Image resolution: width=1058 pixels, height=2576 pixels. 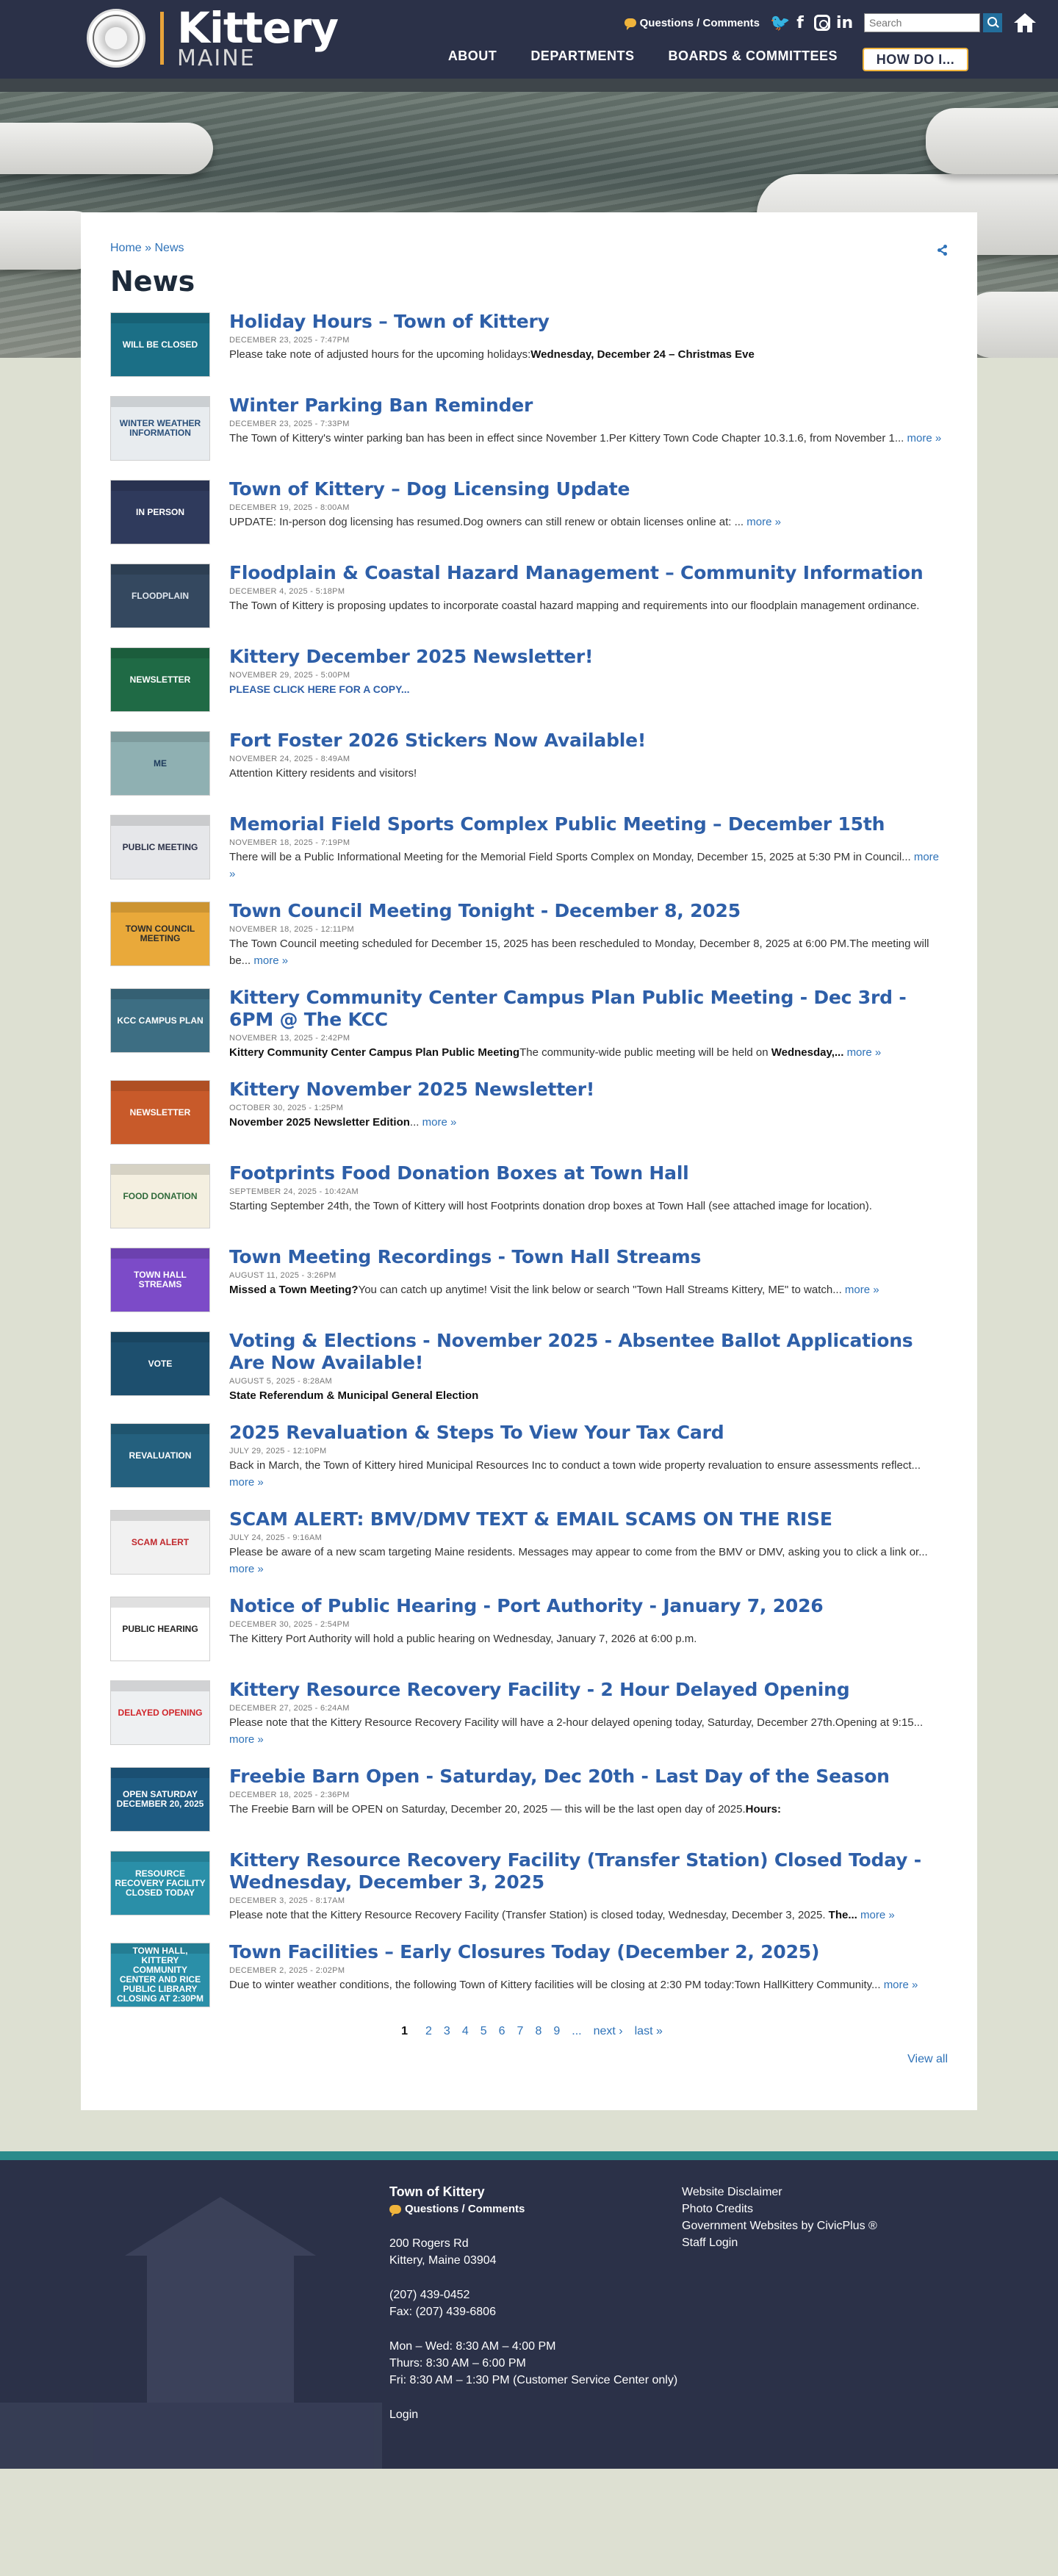 What do you see at coordinates (289, 1709) in the screenshot?
I see `news-date: DECEMBER 27, 2025 - 6:24AM` at bounding box center [289, 1709].